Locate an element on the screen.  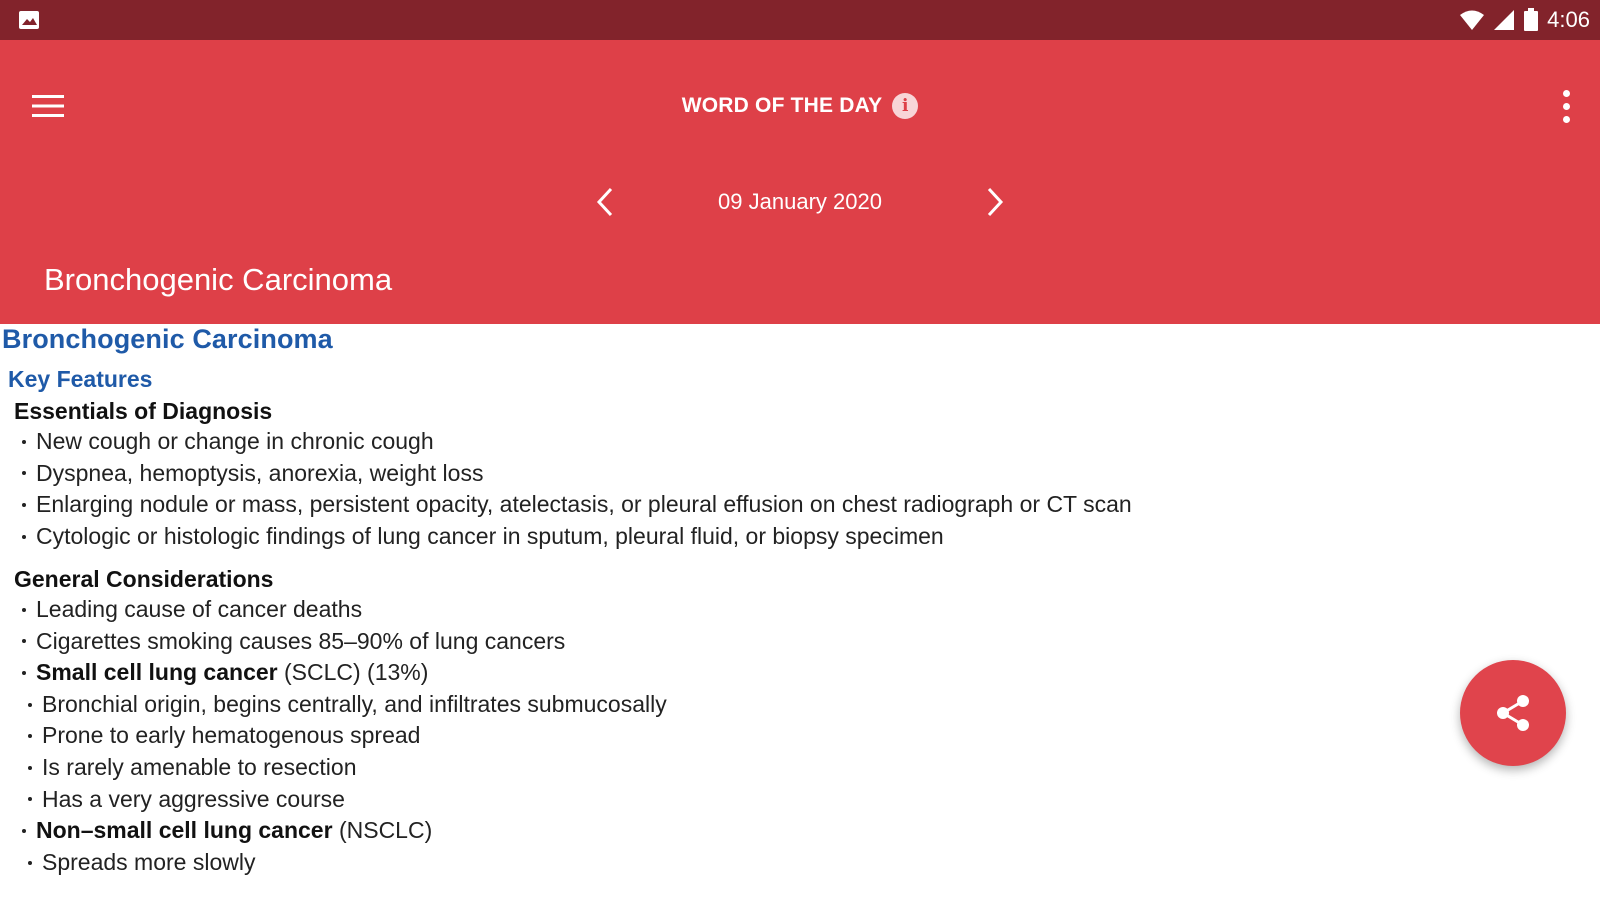
list-item-nsclc: Non–small cell lung cancer (NSCLC) is located at coordinates (340, 831).